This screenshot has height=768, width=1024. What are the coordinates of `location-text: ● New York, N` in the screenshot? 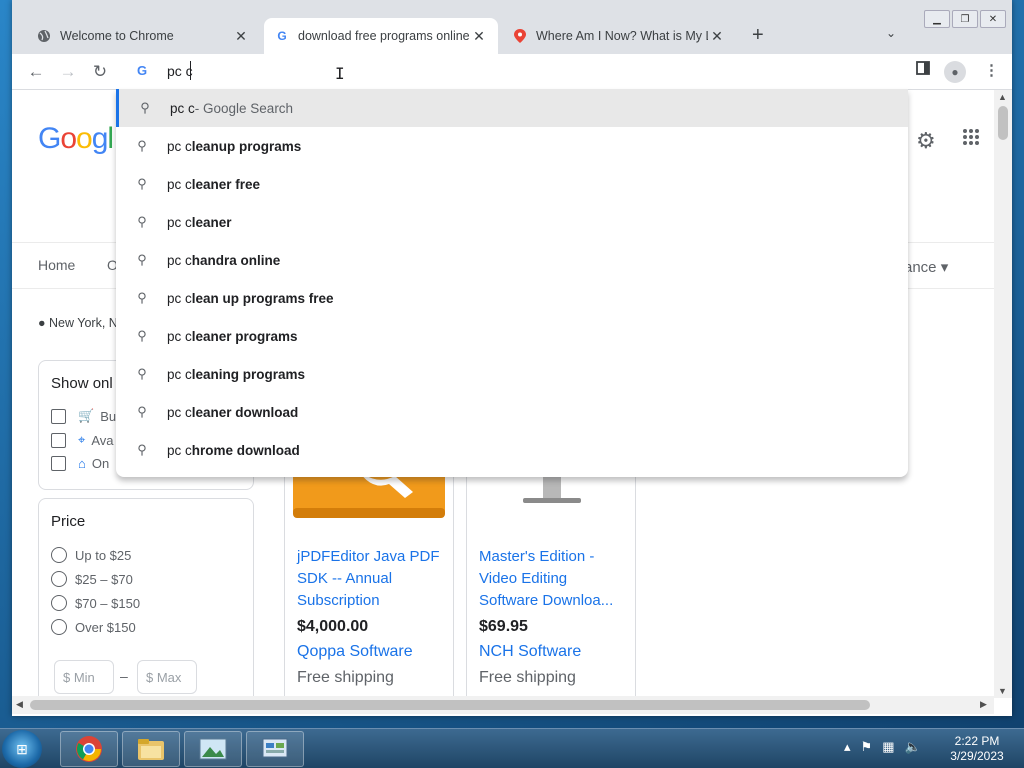 It's located at (78, 323).